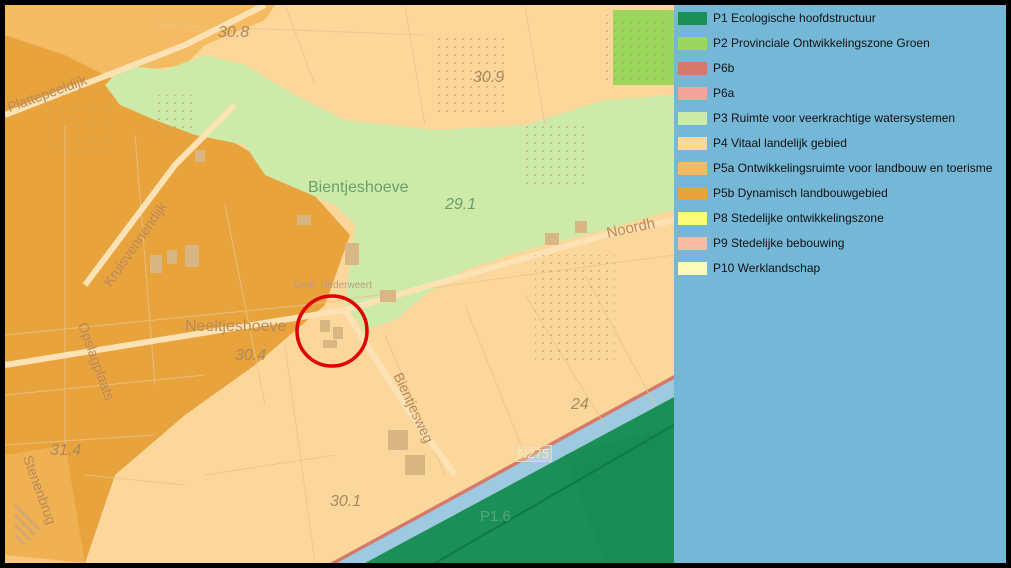 This screenshot has height=568, width=1011. I want to click on legend-item-p6b: P6b, so click(706, 68).